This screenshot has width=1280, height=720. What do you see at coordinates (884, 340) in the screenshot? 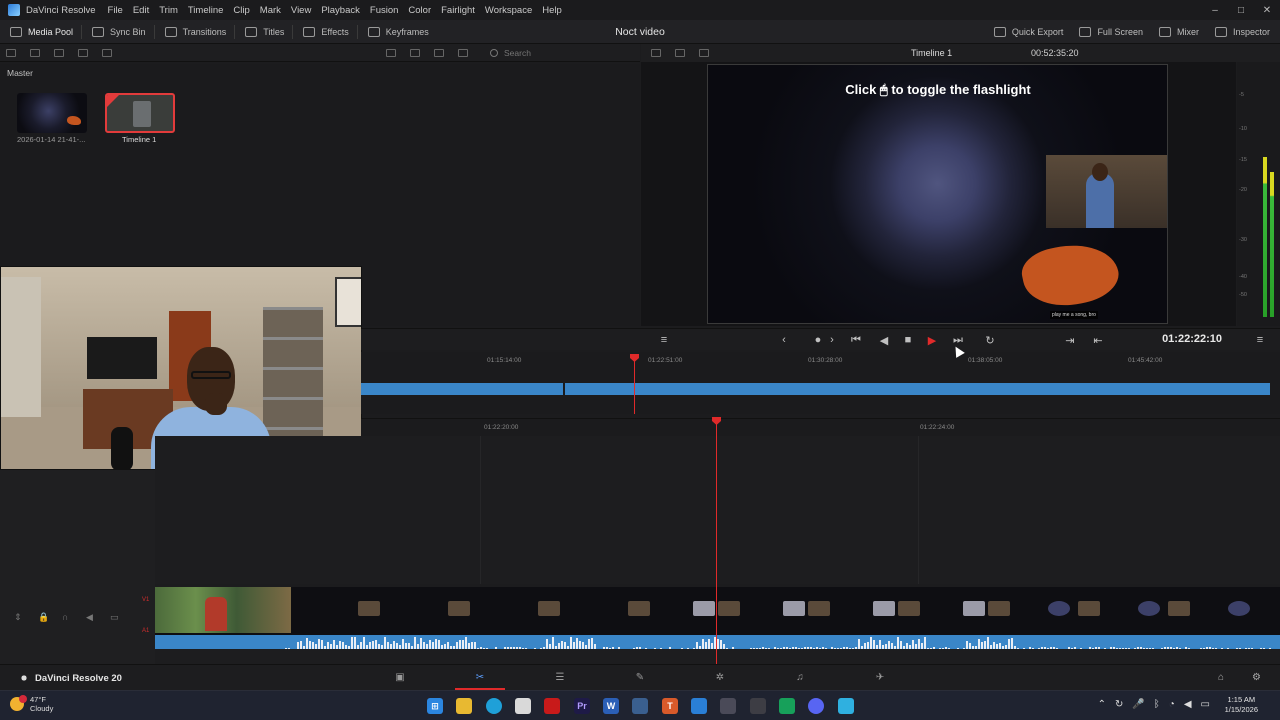
I see `reverse-play-icon: ◀` at bounding box center [884, 340].